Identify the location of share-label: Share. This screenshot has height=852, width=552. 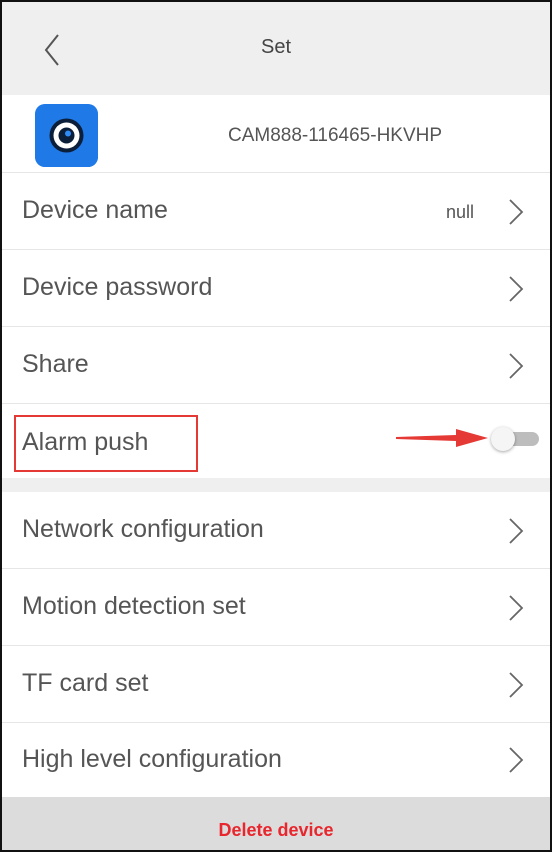
(55, 364).